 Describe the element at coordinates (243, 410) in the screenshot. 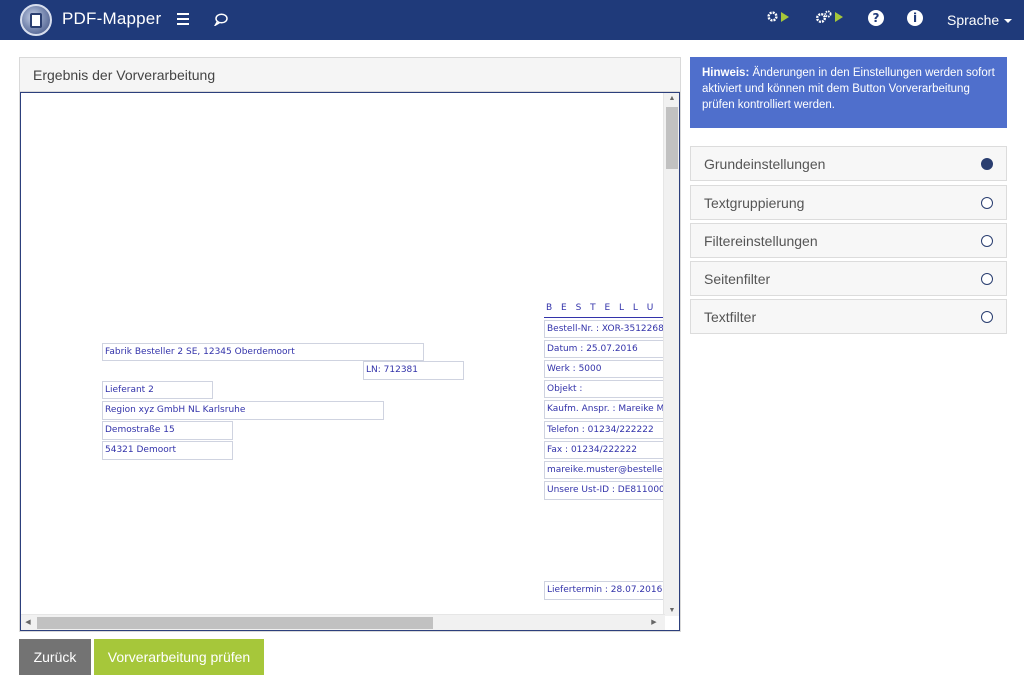

I see `text-block-region: Region xyz GmbH NL Karlsruhe` at that location.